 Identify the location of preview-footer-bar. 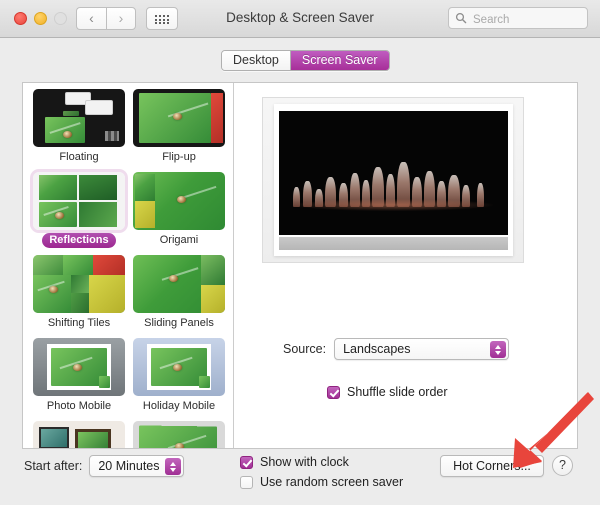
(393, 243).